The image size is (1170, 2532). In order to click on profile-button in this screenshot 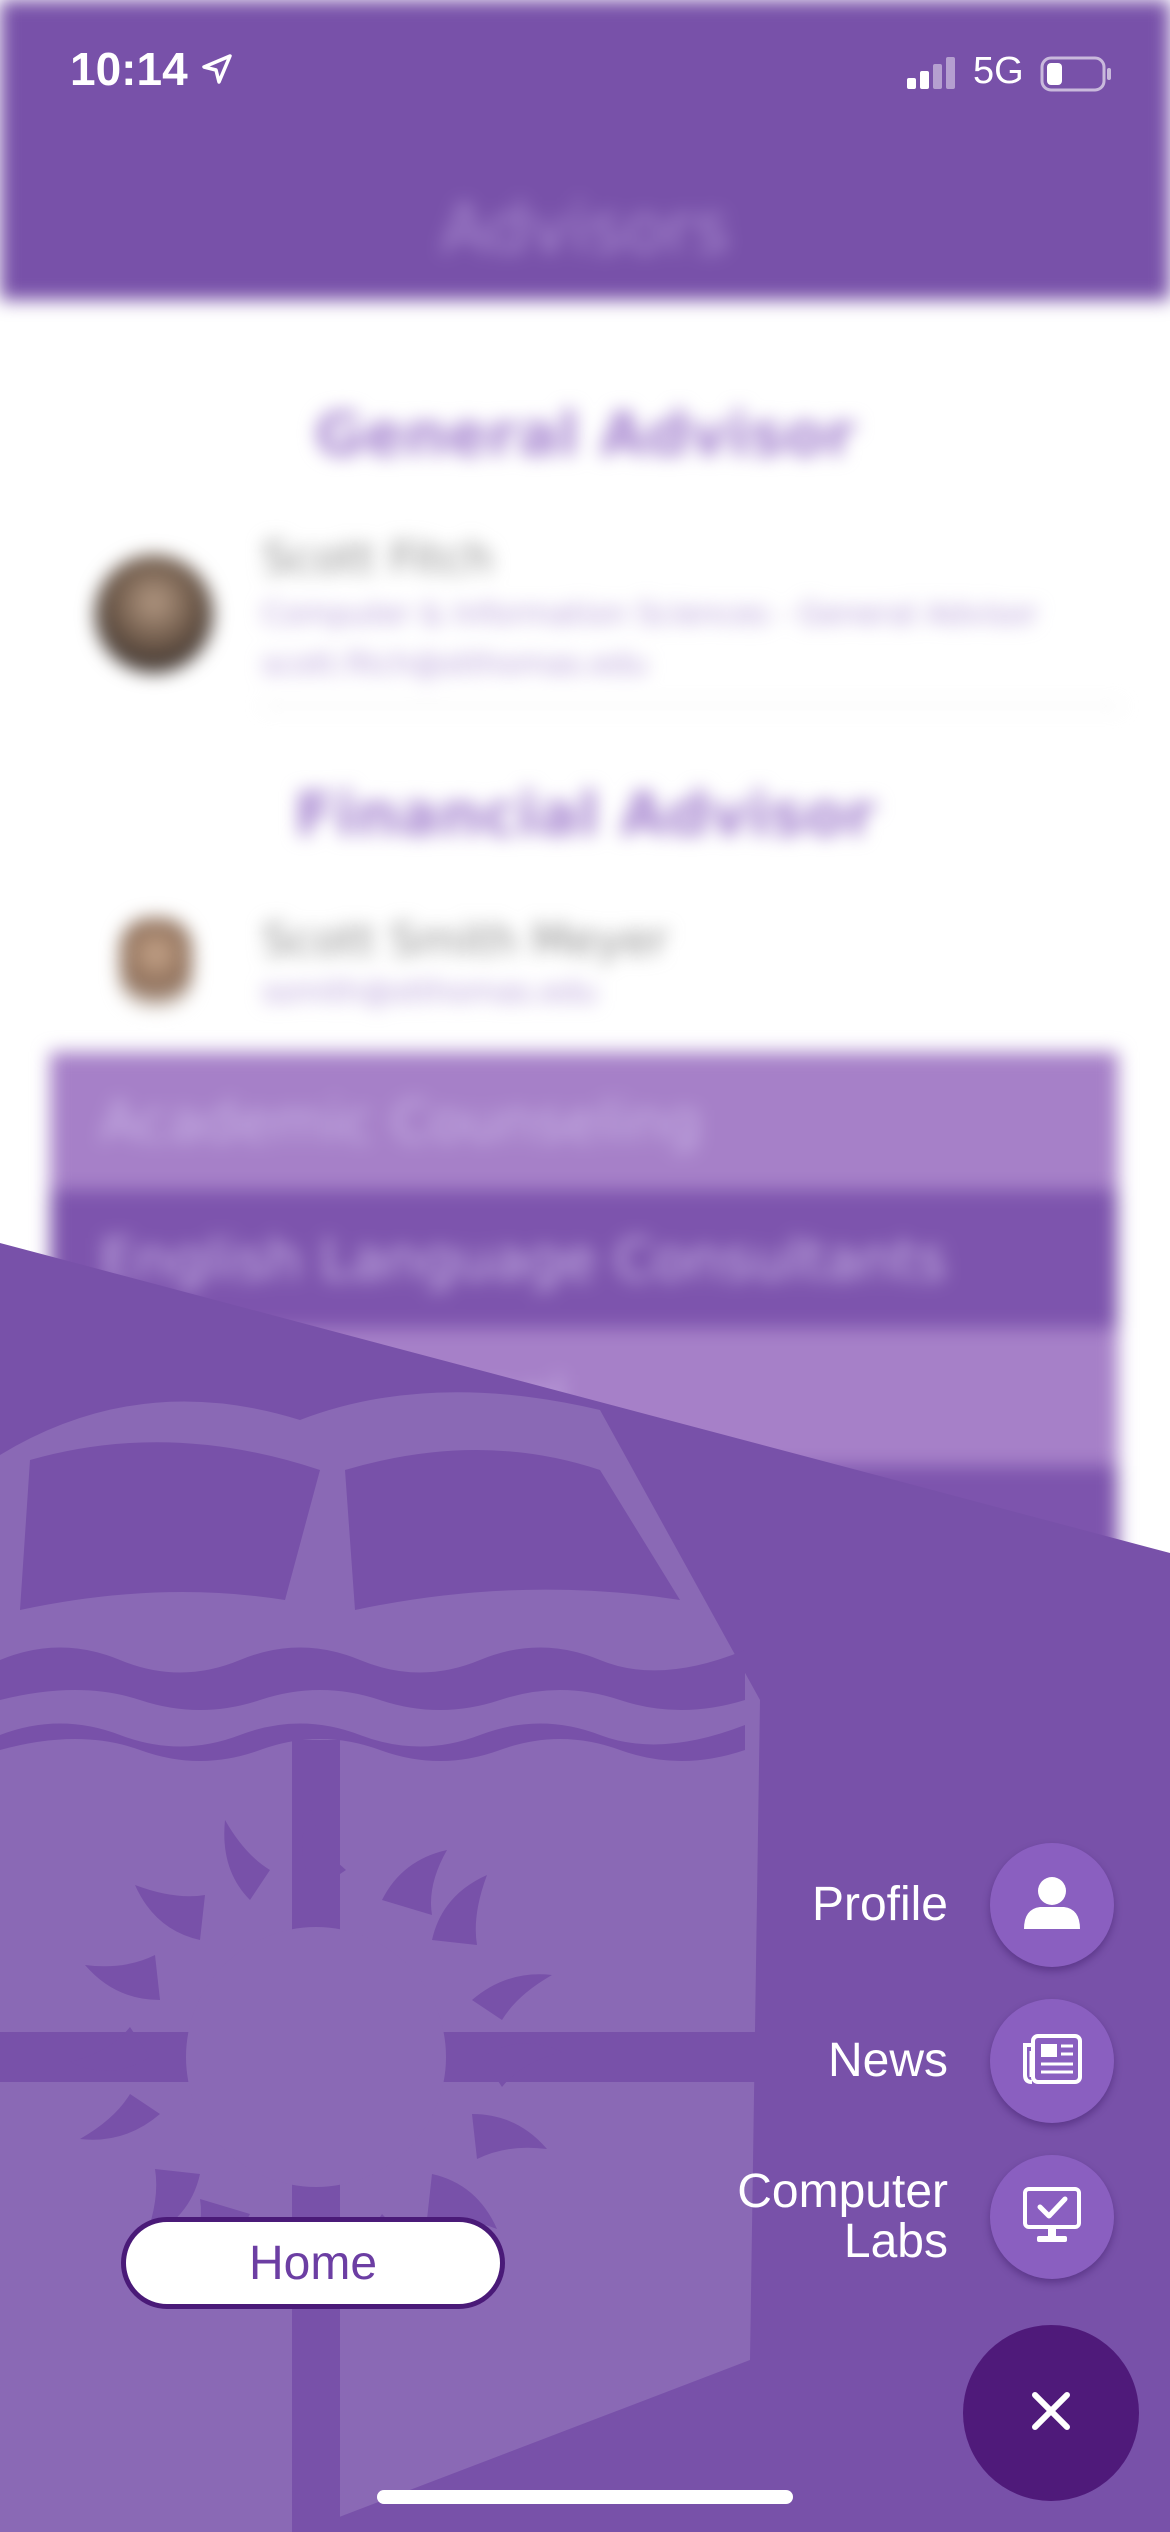, I will do `click(1052, 1905)`.